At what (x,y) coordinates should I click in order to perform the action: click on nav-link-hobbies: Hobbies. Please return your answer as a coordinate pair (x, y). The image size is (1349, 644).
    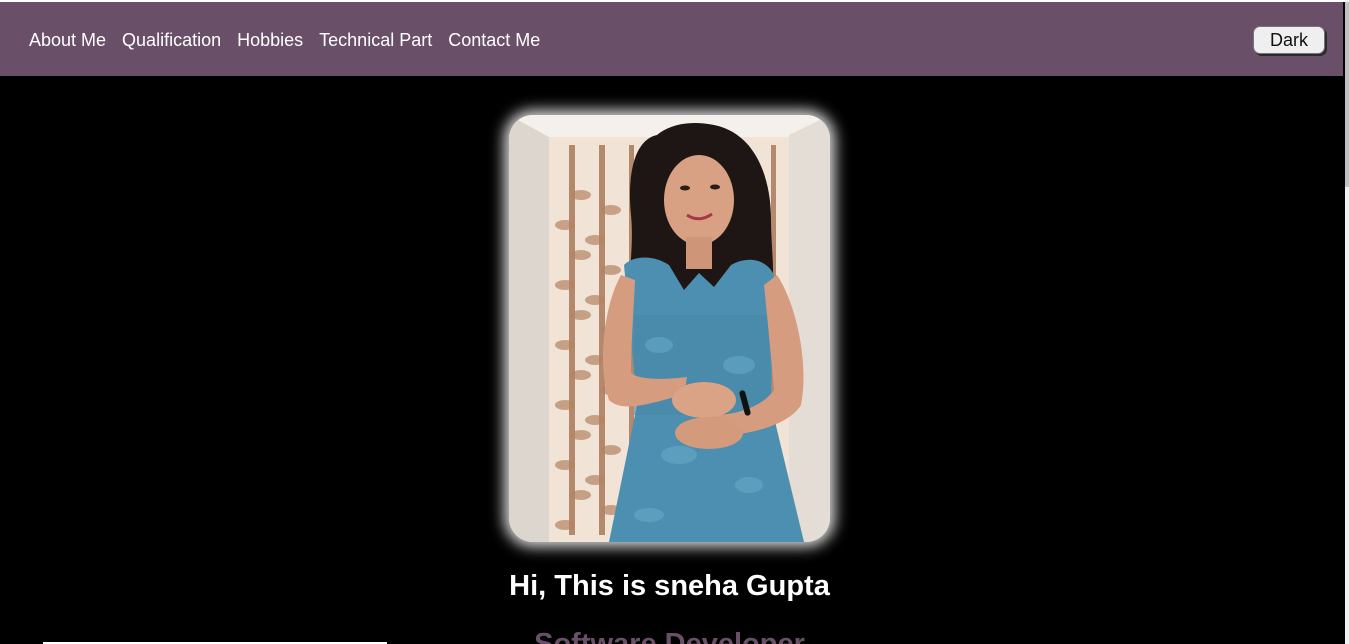
    Looking at the image, I should click on (270, 40).